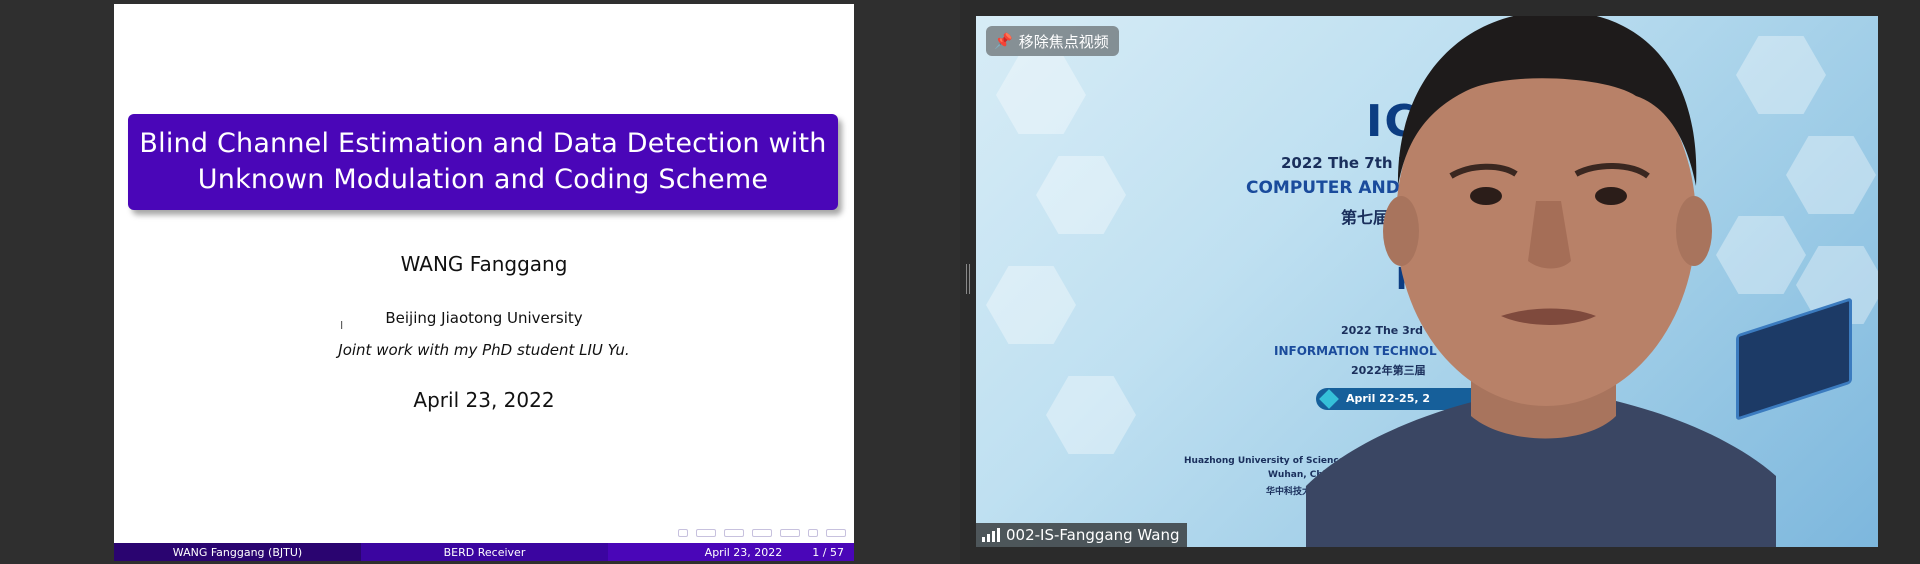 Image resolution: width=1920 pixels, height=564 pixels. Describe the element at coordinates (836, 533) in the screenshot. I see `nav-search-icon` at that location.